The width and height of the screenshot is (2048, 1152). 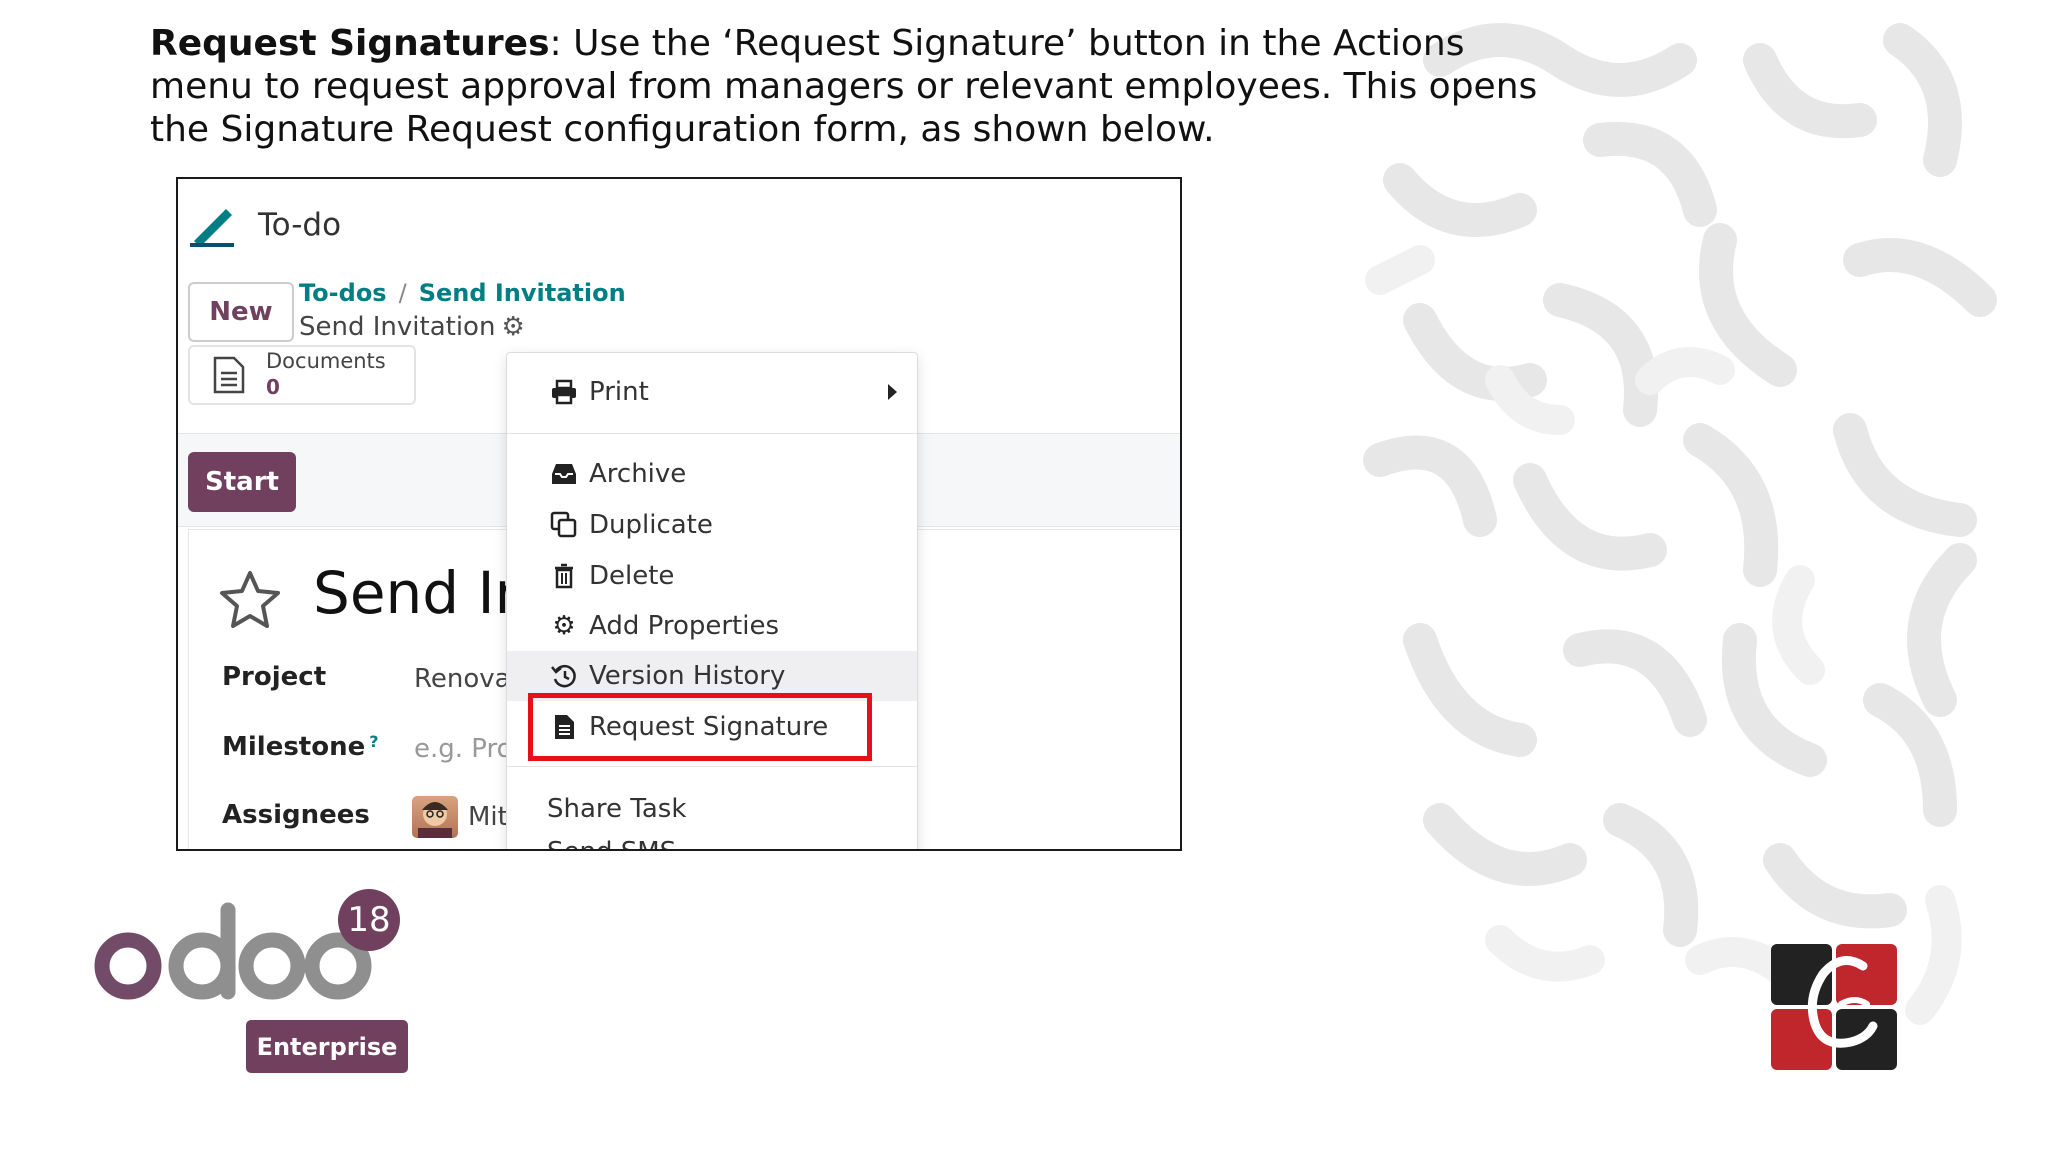 I want to click on highlight-box, so click(x=700, y=727).